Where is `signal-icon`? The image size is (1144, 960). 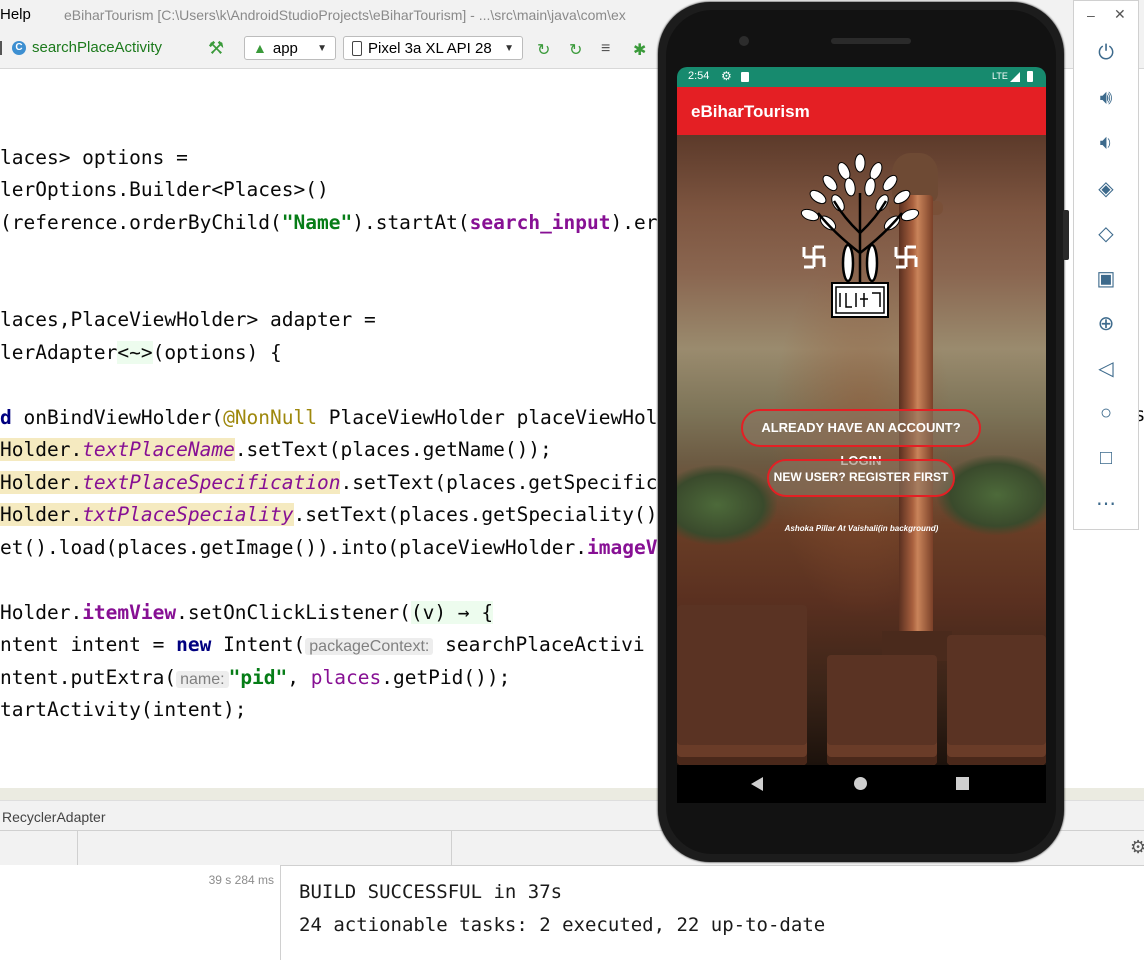 signal-icon is located at coordinates (1015, 77).